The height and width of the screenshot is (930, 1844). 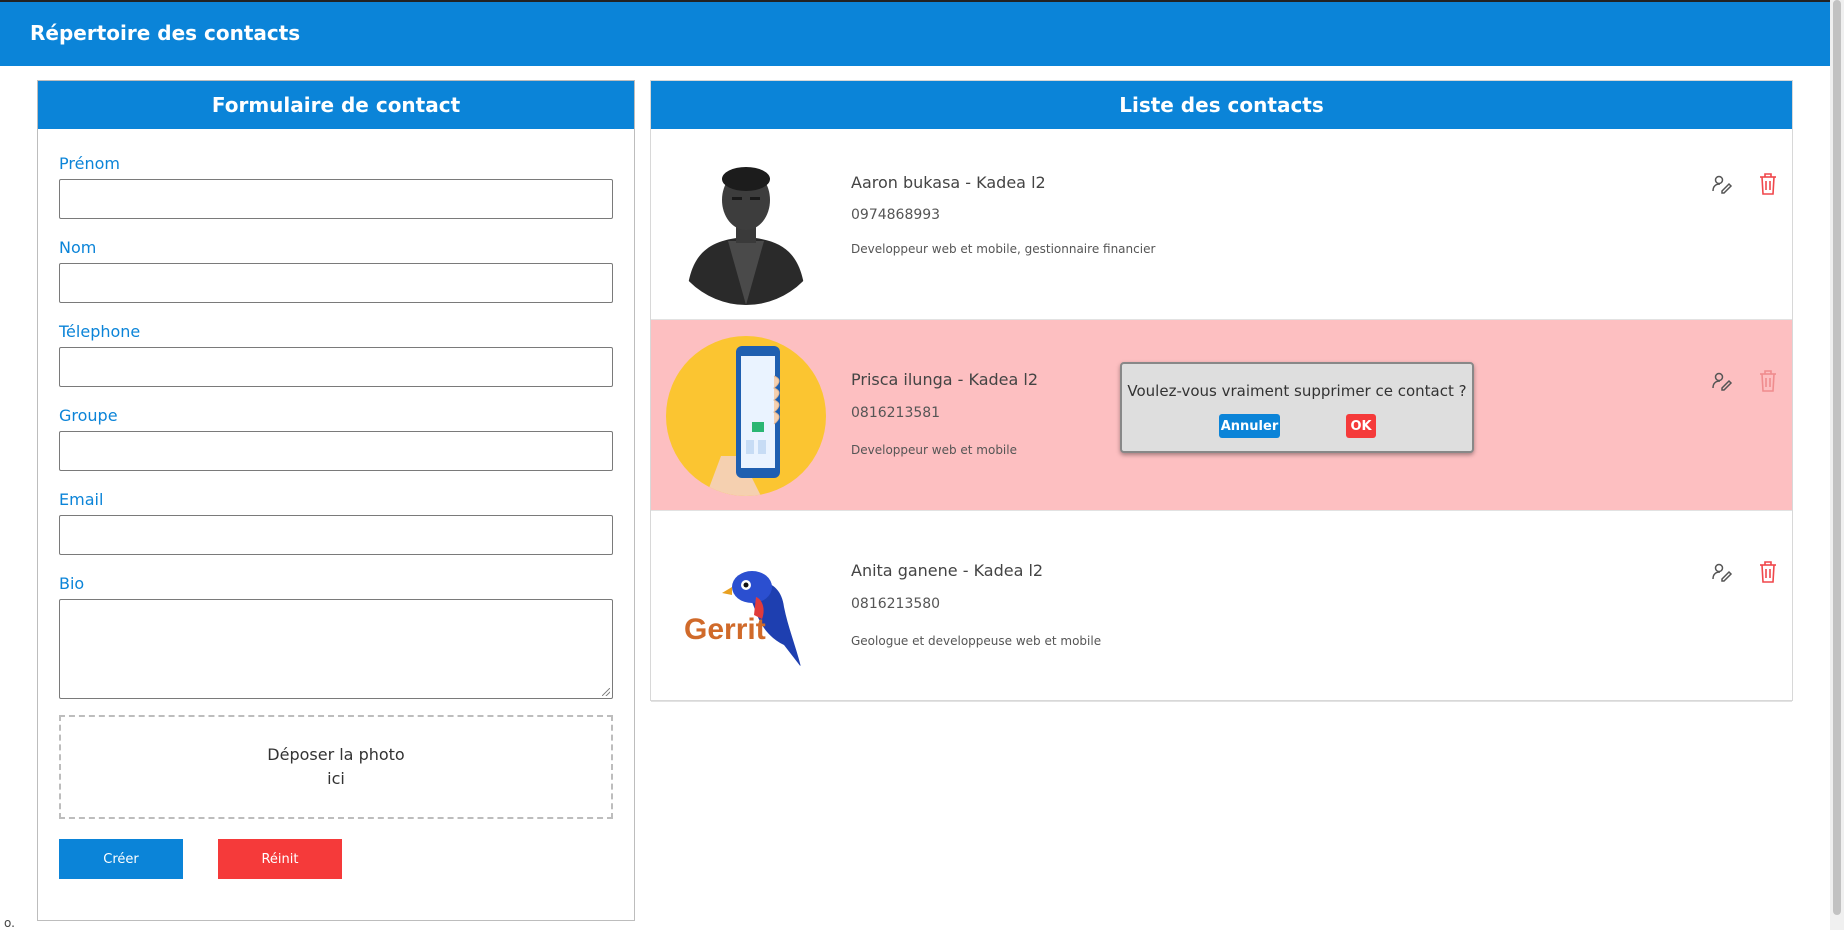 I want to click on lastname-input, so click(x=336, y=283).